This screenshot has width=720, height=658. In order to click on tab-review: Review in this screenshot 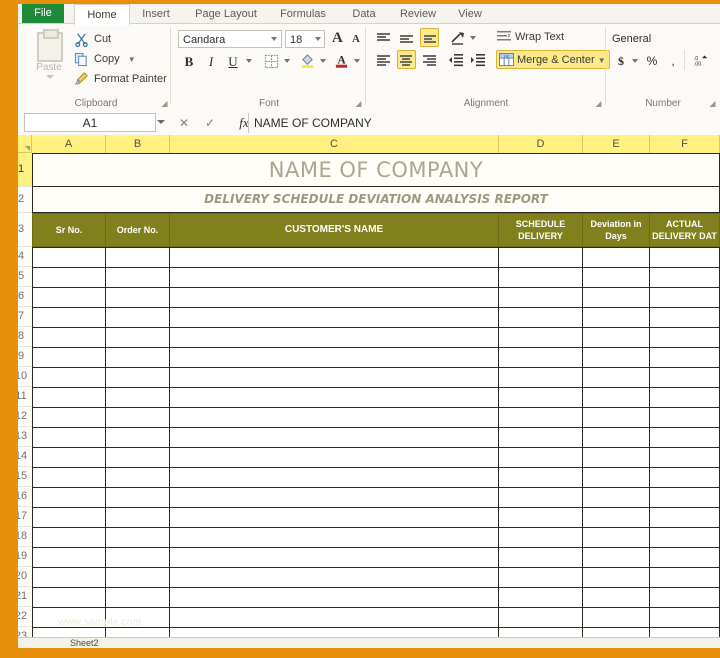, I will do `click(418, 14)`.